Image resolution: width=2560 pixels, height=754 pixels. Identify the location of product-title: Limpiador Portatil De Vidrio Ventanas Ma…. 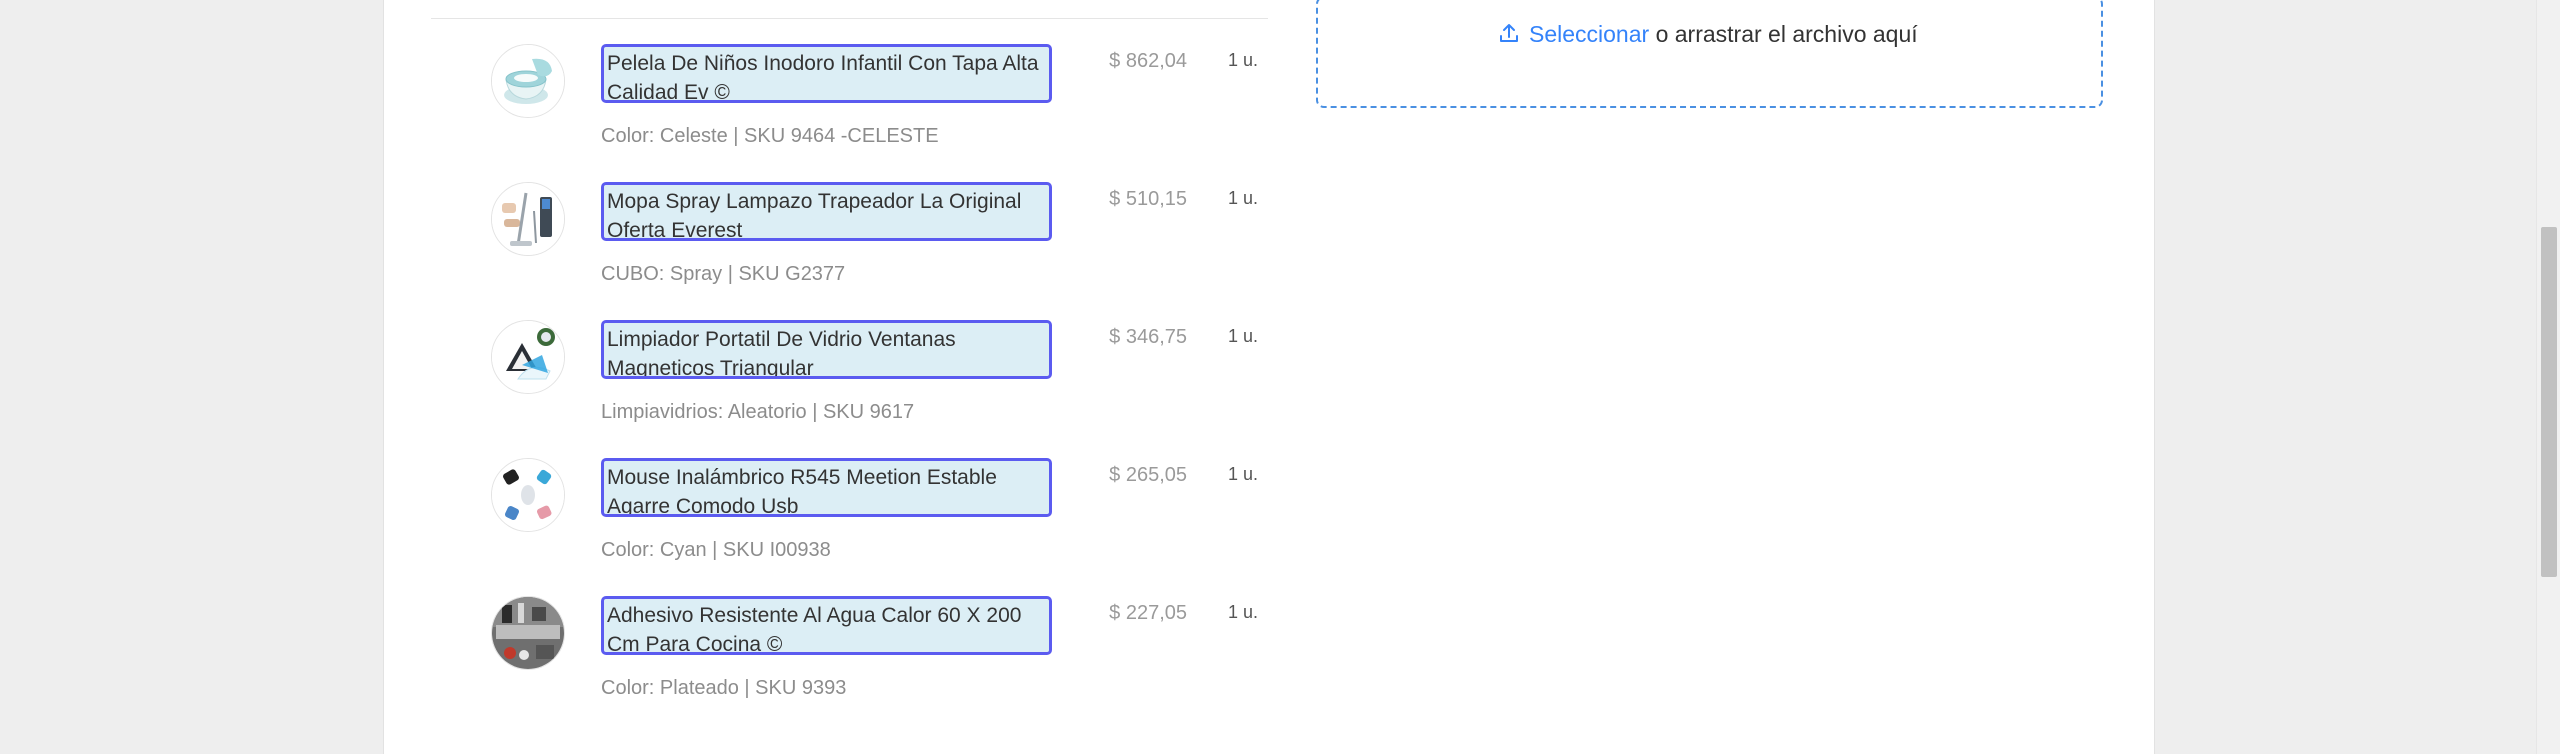
(826, 349).